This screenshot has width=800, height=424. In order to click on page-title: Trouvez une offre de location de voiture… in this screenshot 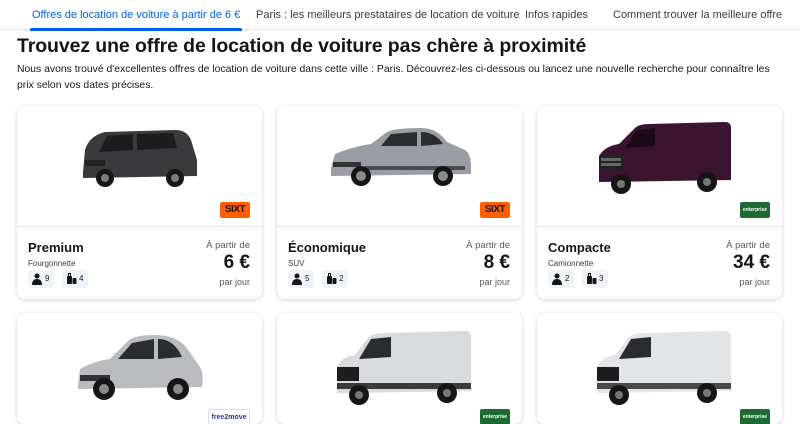, I will do `click(302, 46)`.